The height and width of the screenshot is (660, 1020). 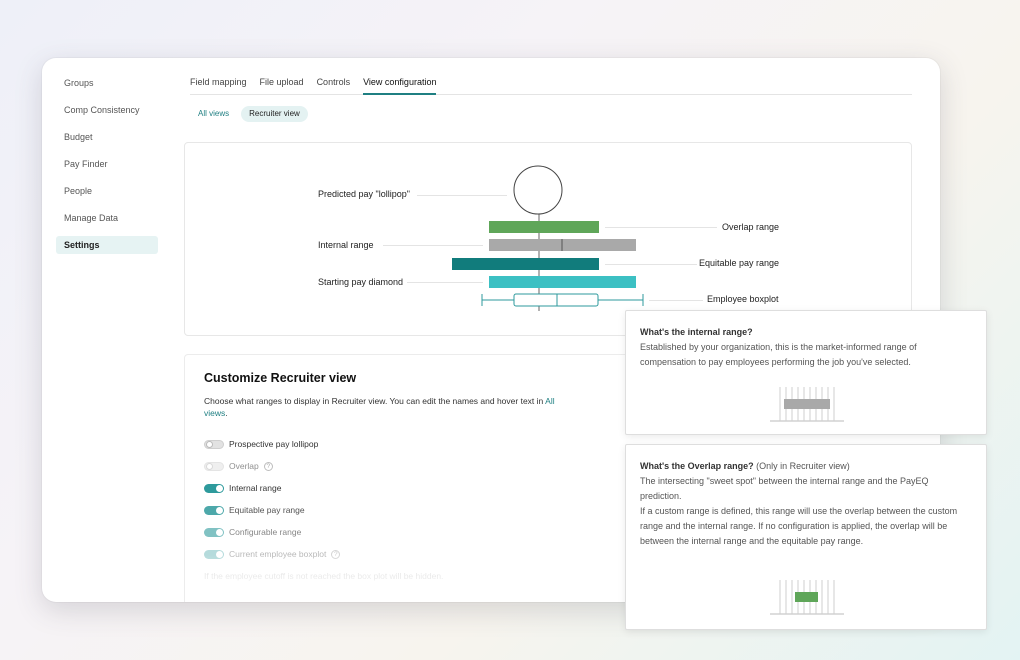 I want to click on view-chips: All views Recruiter view, so click(x=251, y=114).